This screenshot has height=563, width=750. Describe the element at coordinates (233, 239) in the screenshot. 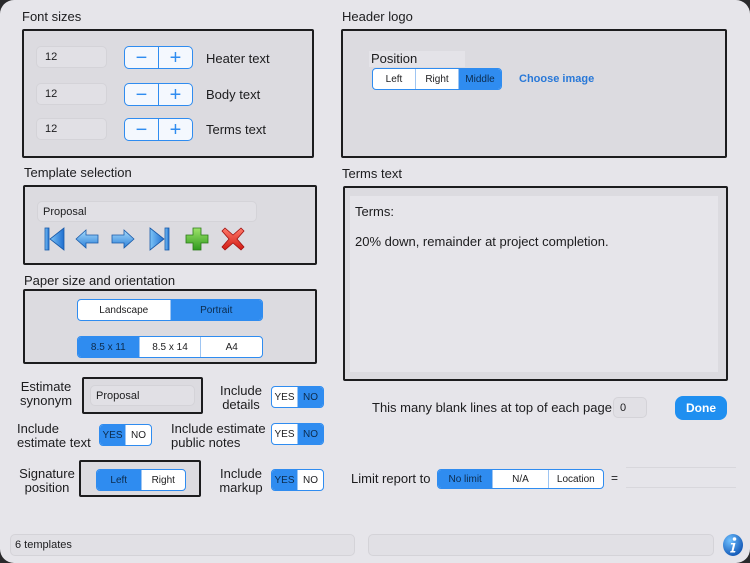

I see `delete-icon` at that location.